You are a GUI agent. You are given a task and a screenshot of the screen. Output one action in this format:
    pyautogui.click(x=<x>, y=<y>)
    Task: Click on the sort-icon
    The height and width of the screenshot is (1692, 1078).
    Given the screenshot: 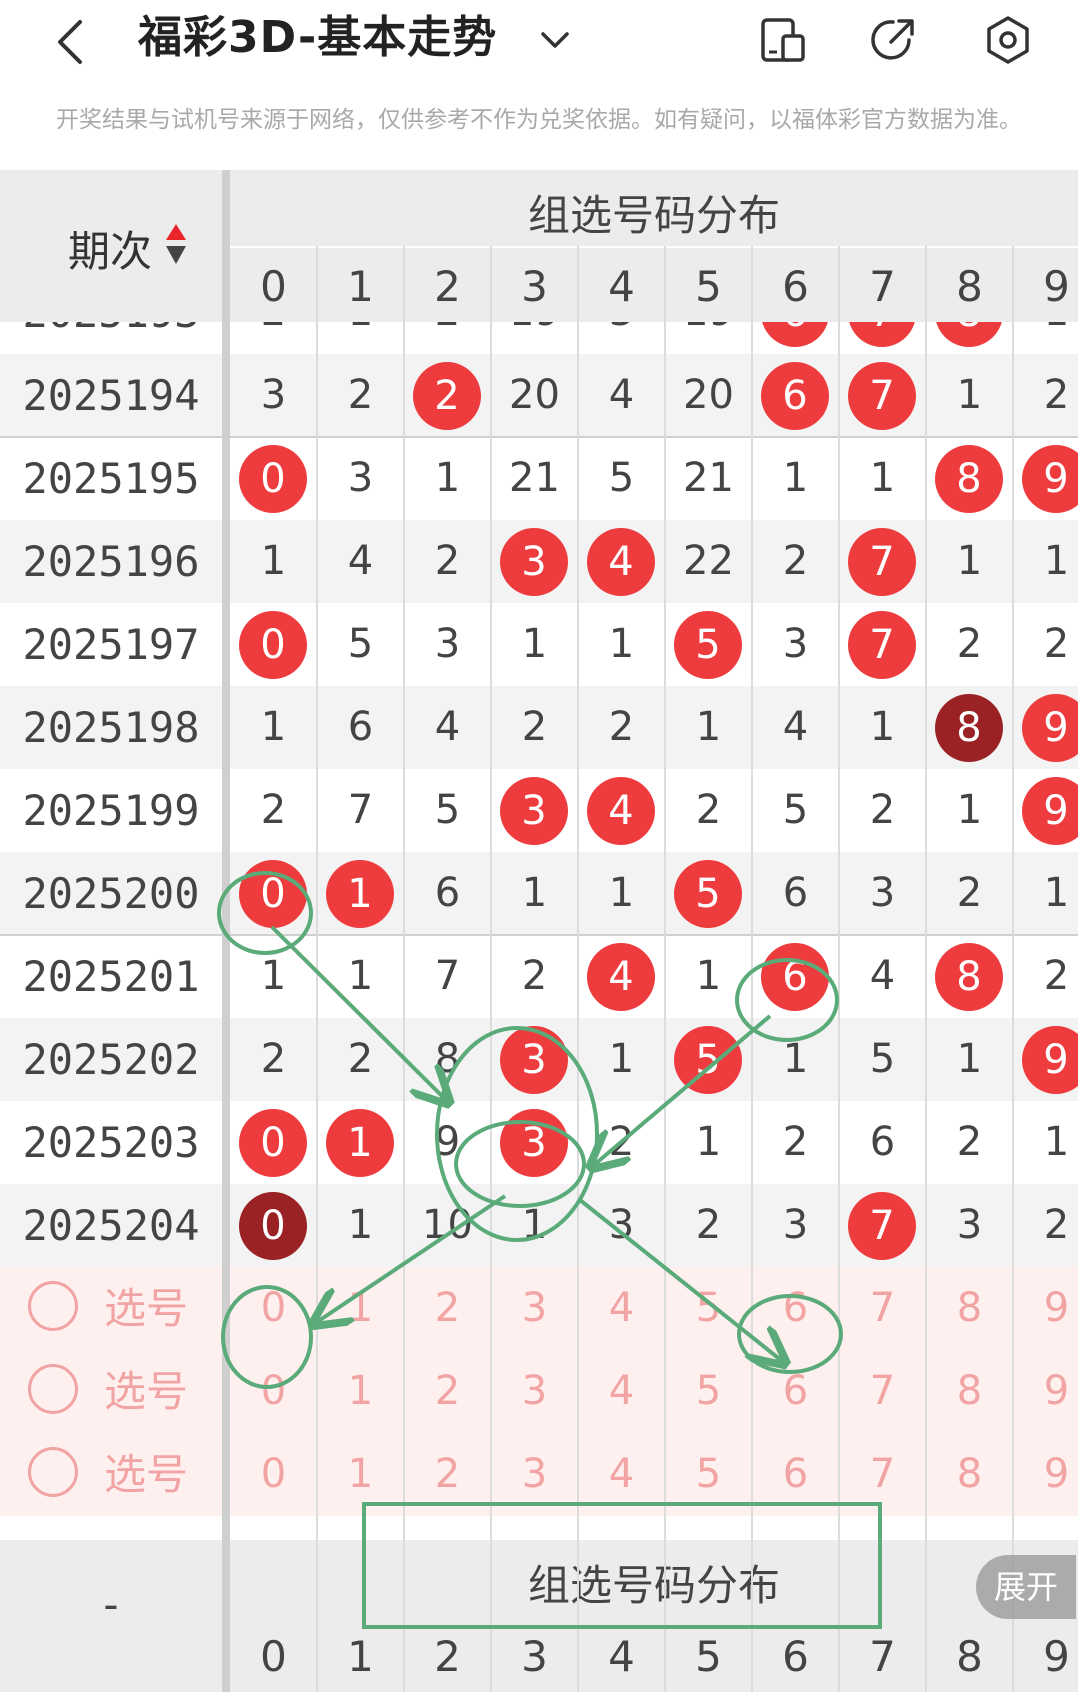 What is the action you would take?
    pyautogui.click(x=176, y=244)
    